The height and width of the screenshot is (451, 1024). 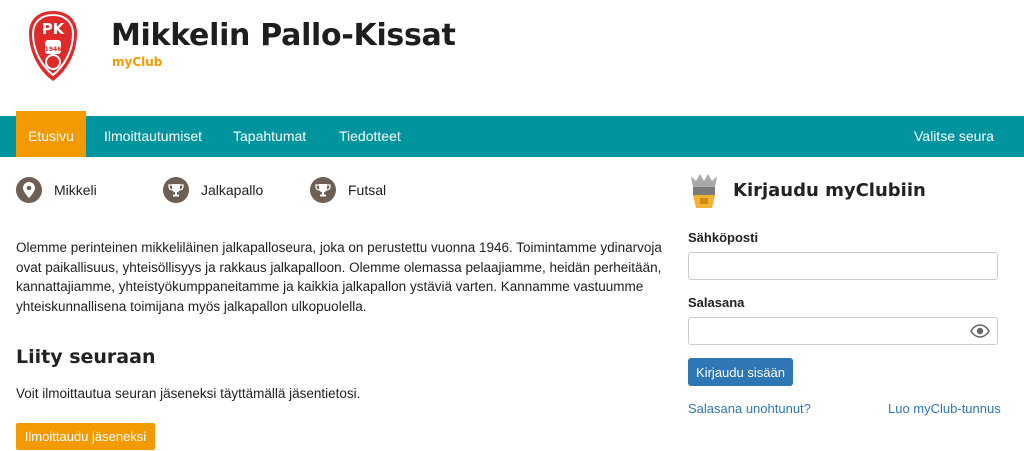 What do you see at coordinates (704, 191) in the screenshot?
I see `myclub-crown-icon` at bounding box center [704, 191].